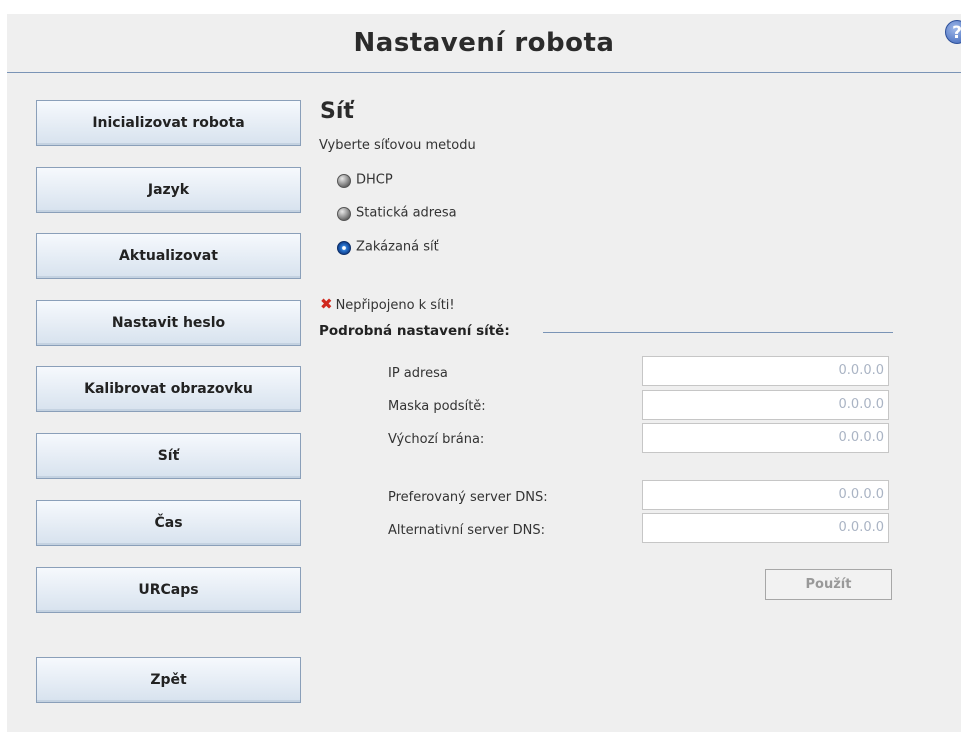 This screenshot has width=961, height=733. Describe the element at coordinates (374, 180) in the screenshot. I see `radio-label: DHCP` at that location.